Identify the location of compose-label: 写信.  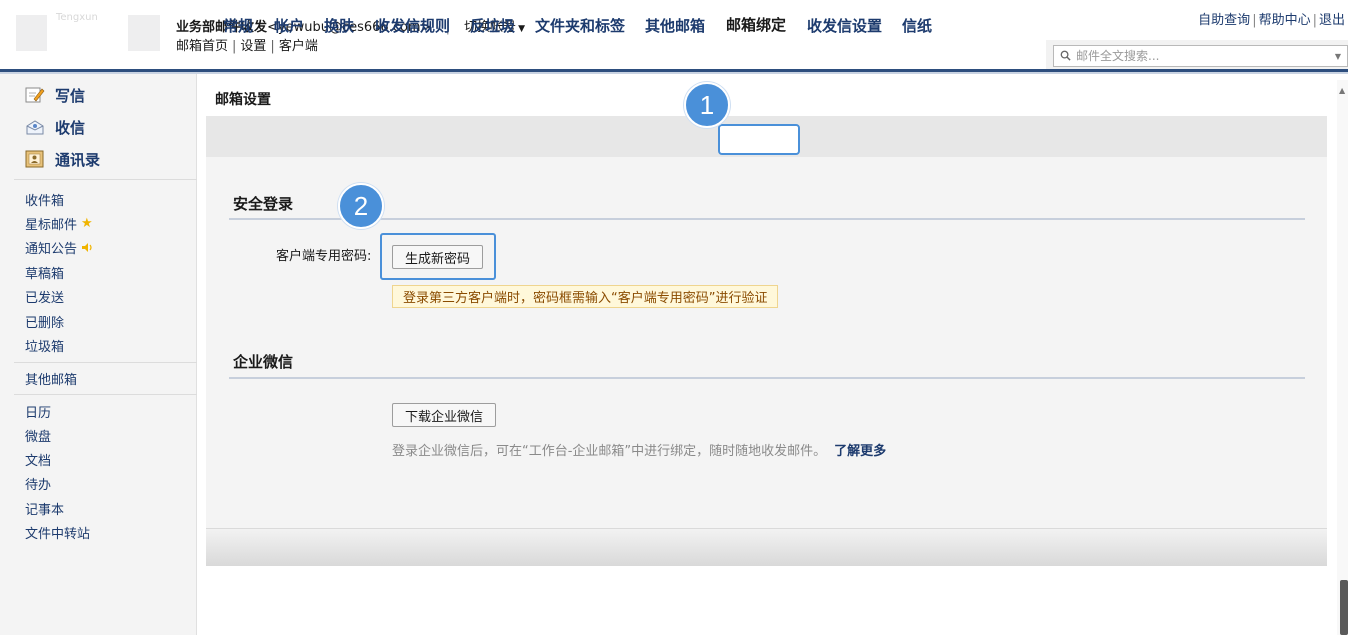
(70, 95).